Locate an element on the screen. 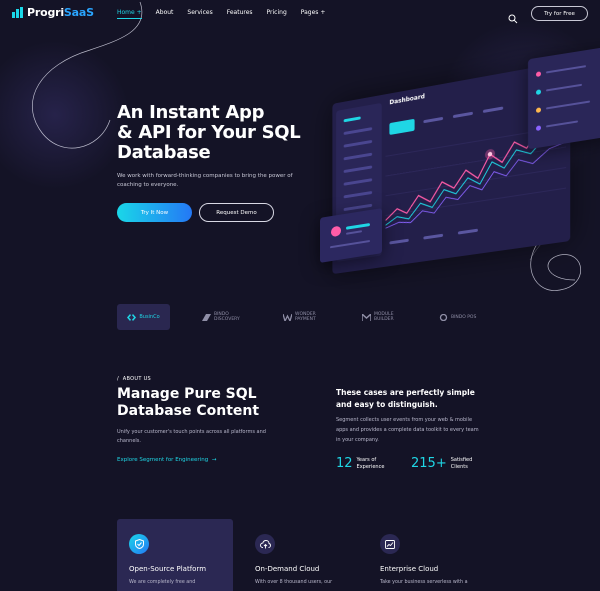  brand-logo-bindo-pos: BINDO POS is located at coordinates (457, 317).